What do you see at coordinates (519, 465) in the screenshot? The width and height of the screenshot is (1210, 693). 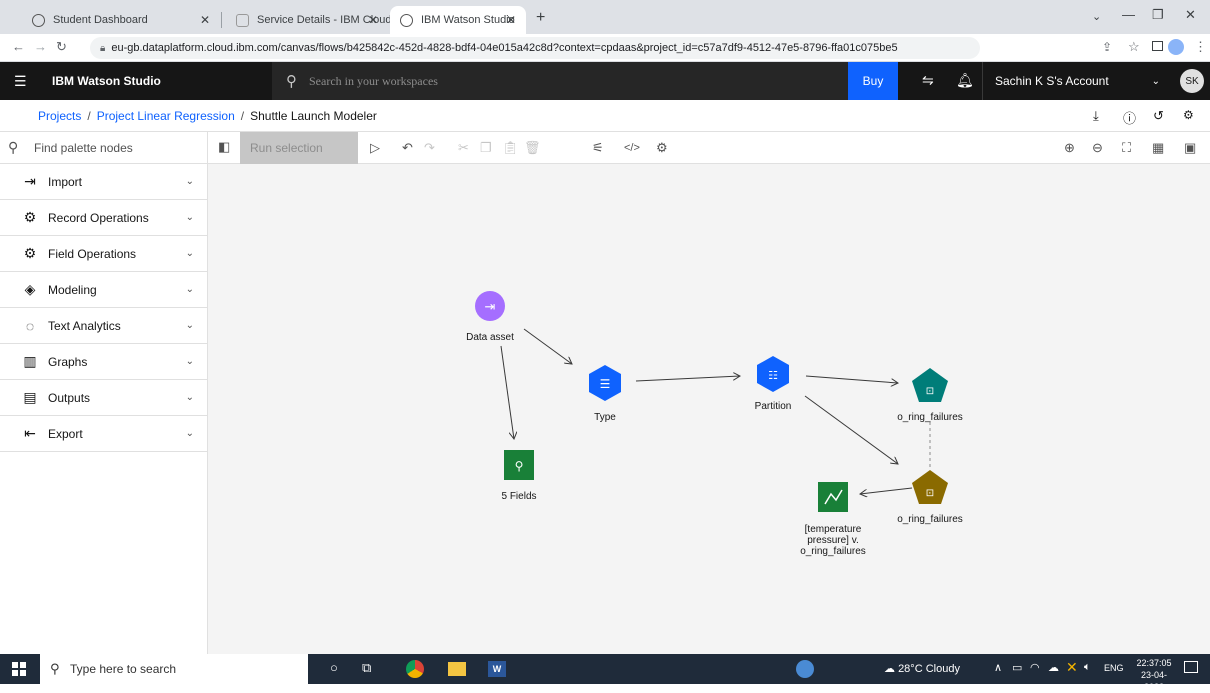 I see `node-5-fields: ⚲` at bounding box center [519, 465].